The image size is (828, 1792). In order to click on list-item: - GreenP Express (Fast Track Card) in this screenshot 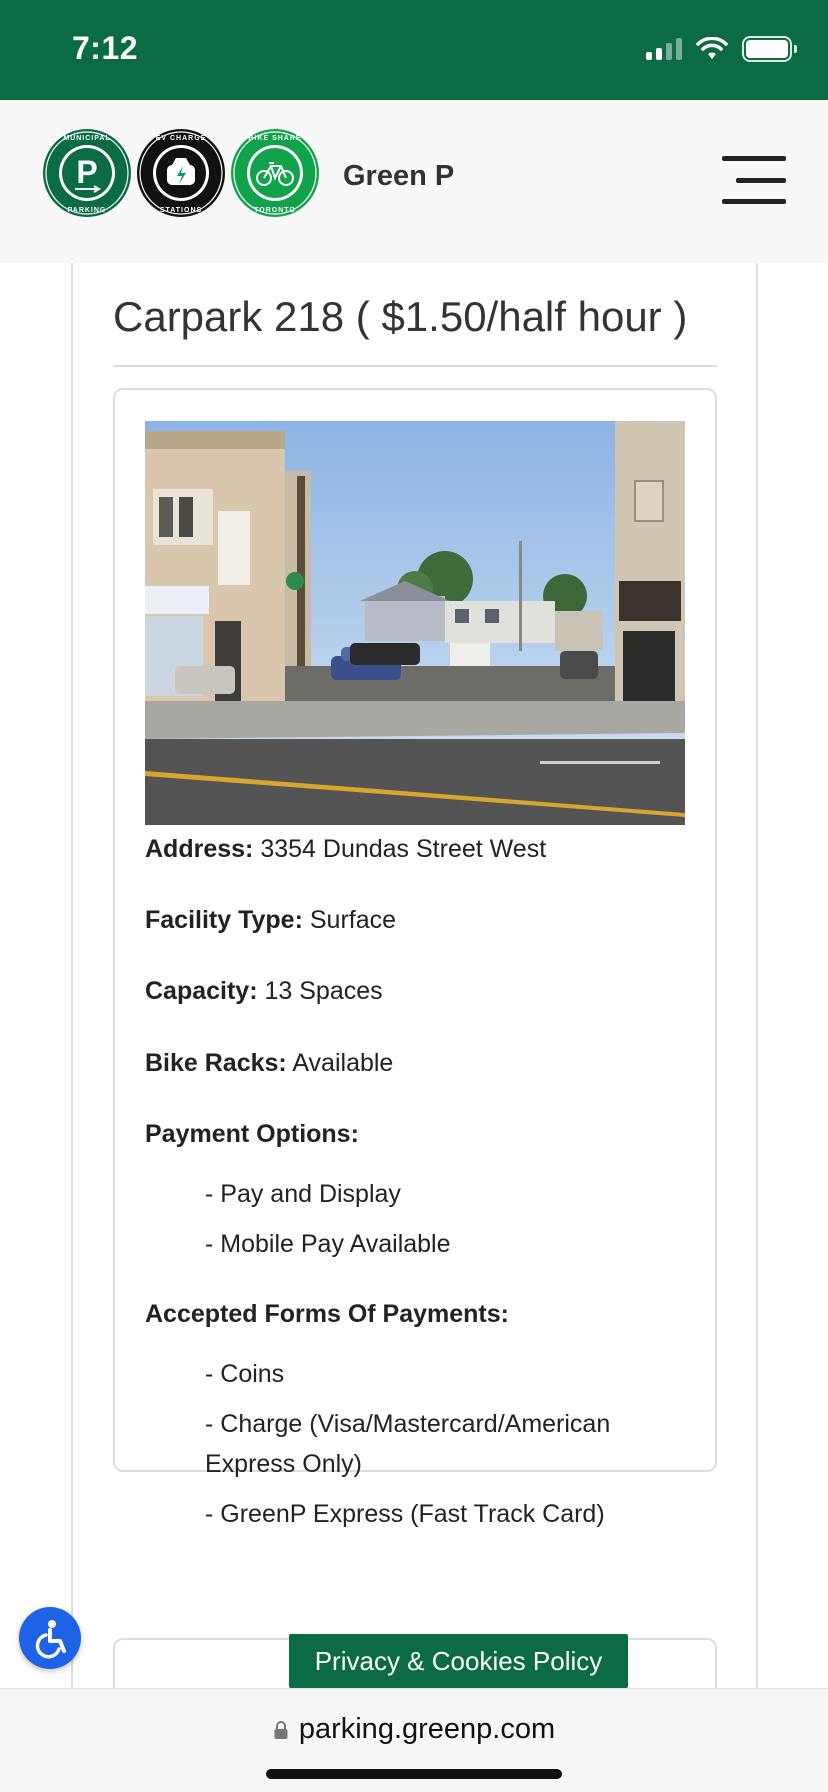, I will do `click(405, 1514)`.